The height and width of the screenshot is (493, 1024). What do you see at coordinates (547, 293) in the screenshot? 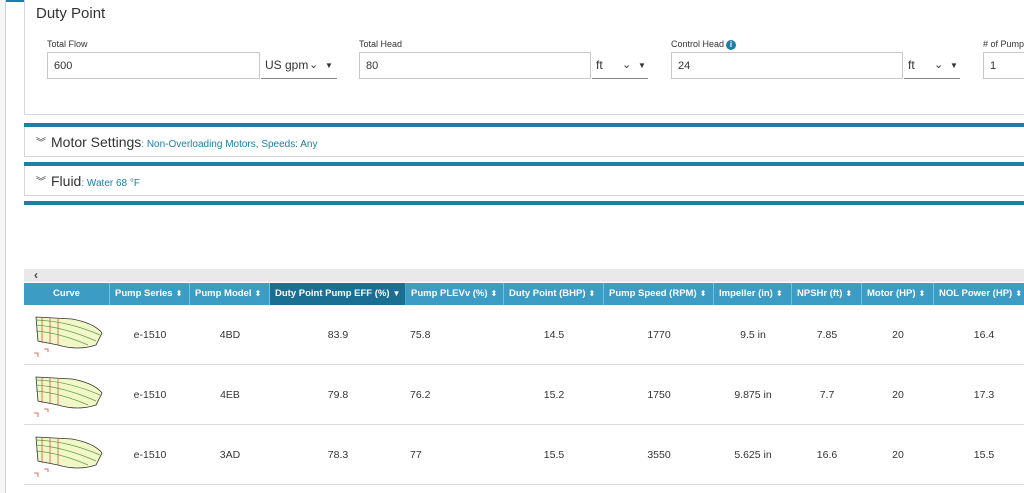
I see `column-label: Duty Point (BHP)` at bounding box center [547, 293].